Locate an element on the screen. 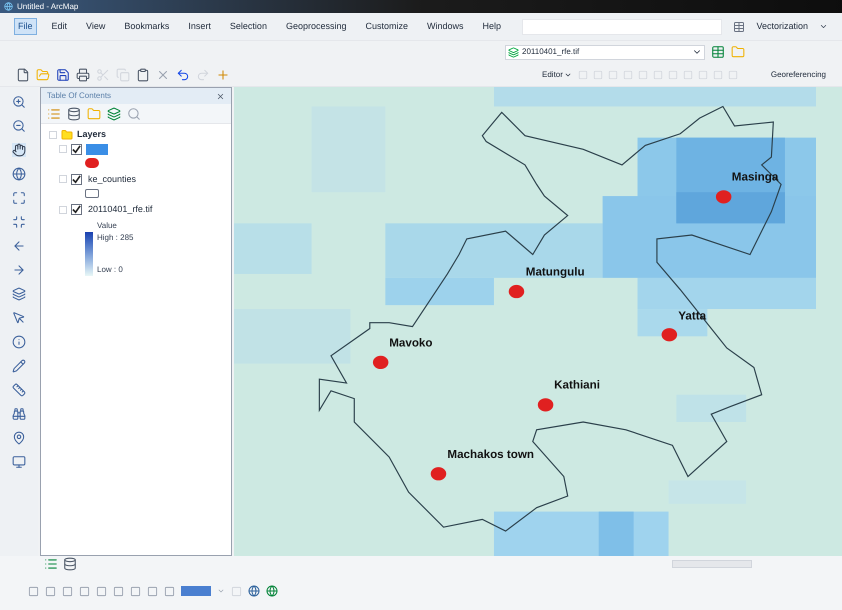  editor-menu: Editor is located at coordinates (557, 74).